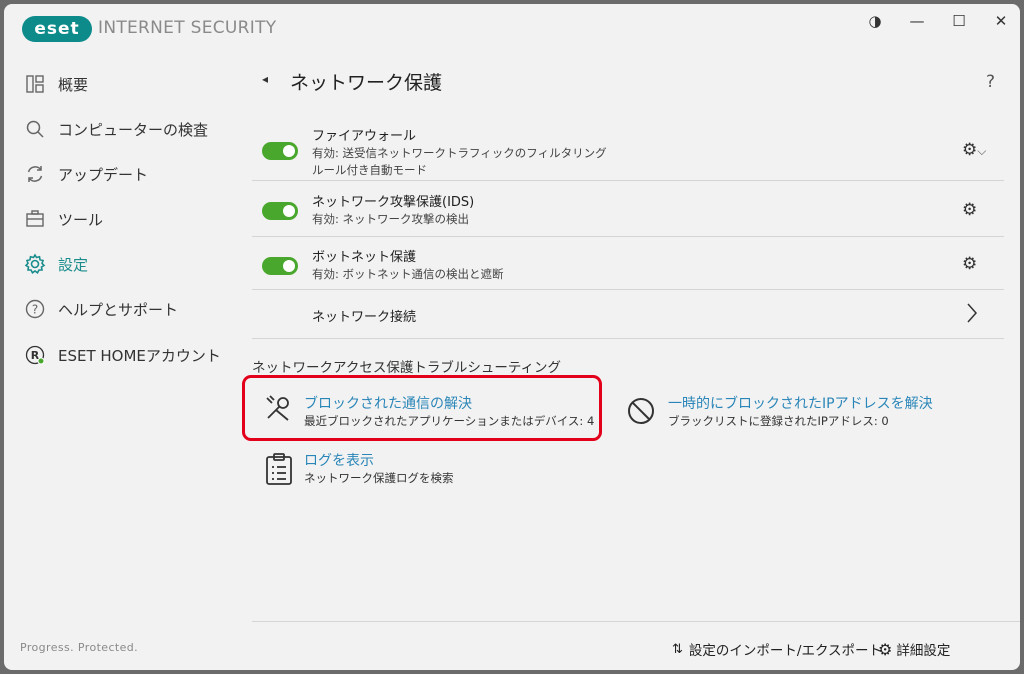 This screenshot has height=674, width=1024. I want to click on sidebar-item-tools: ツール, so click(63, 219).